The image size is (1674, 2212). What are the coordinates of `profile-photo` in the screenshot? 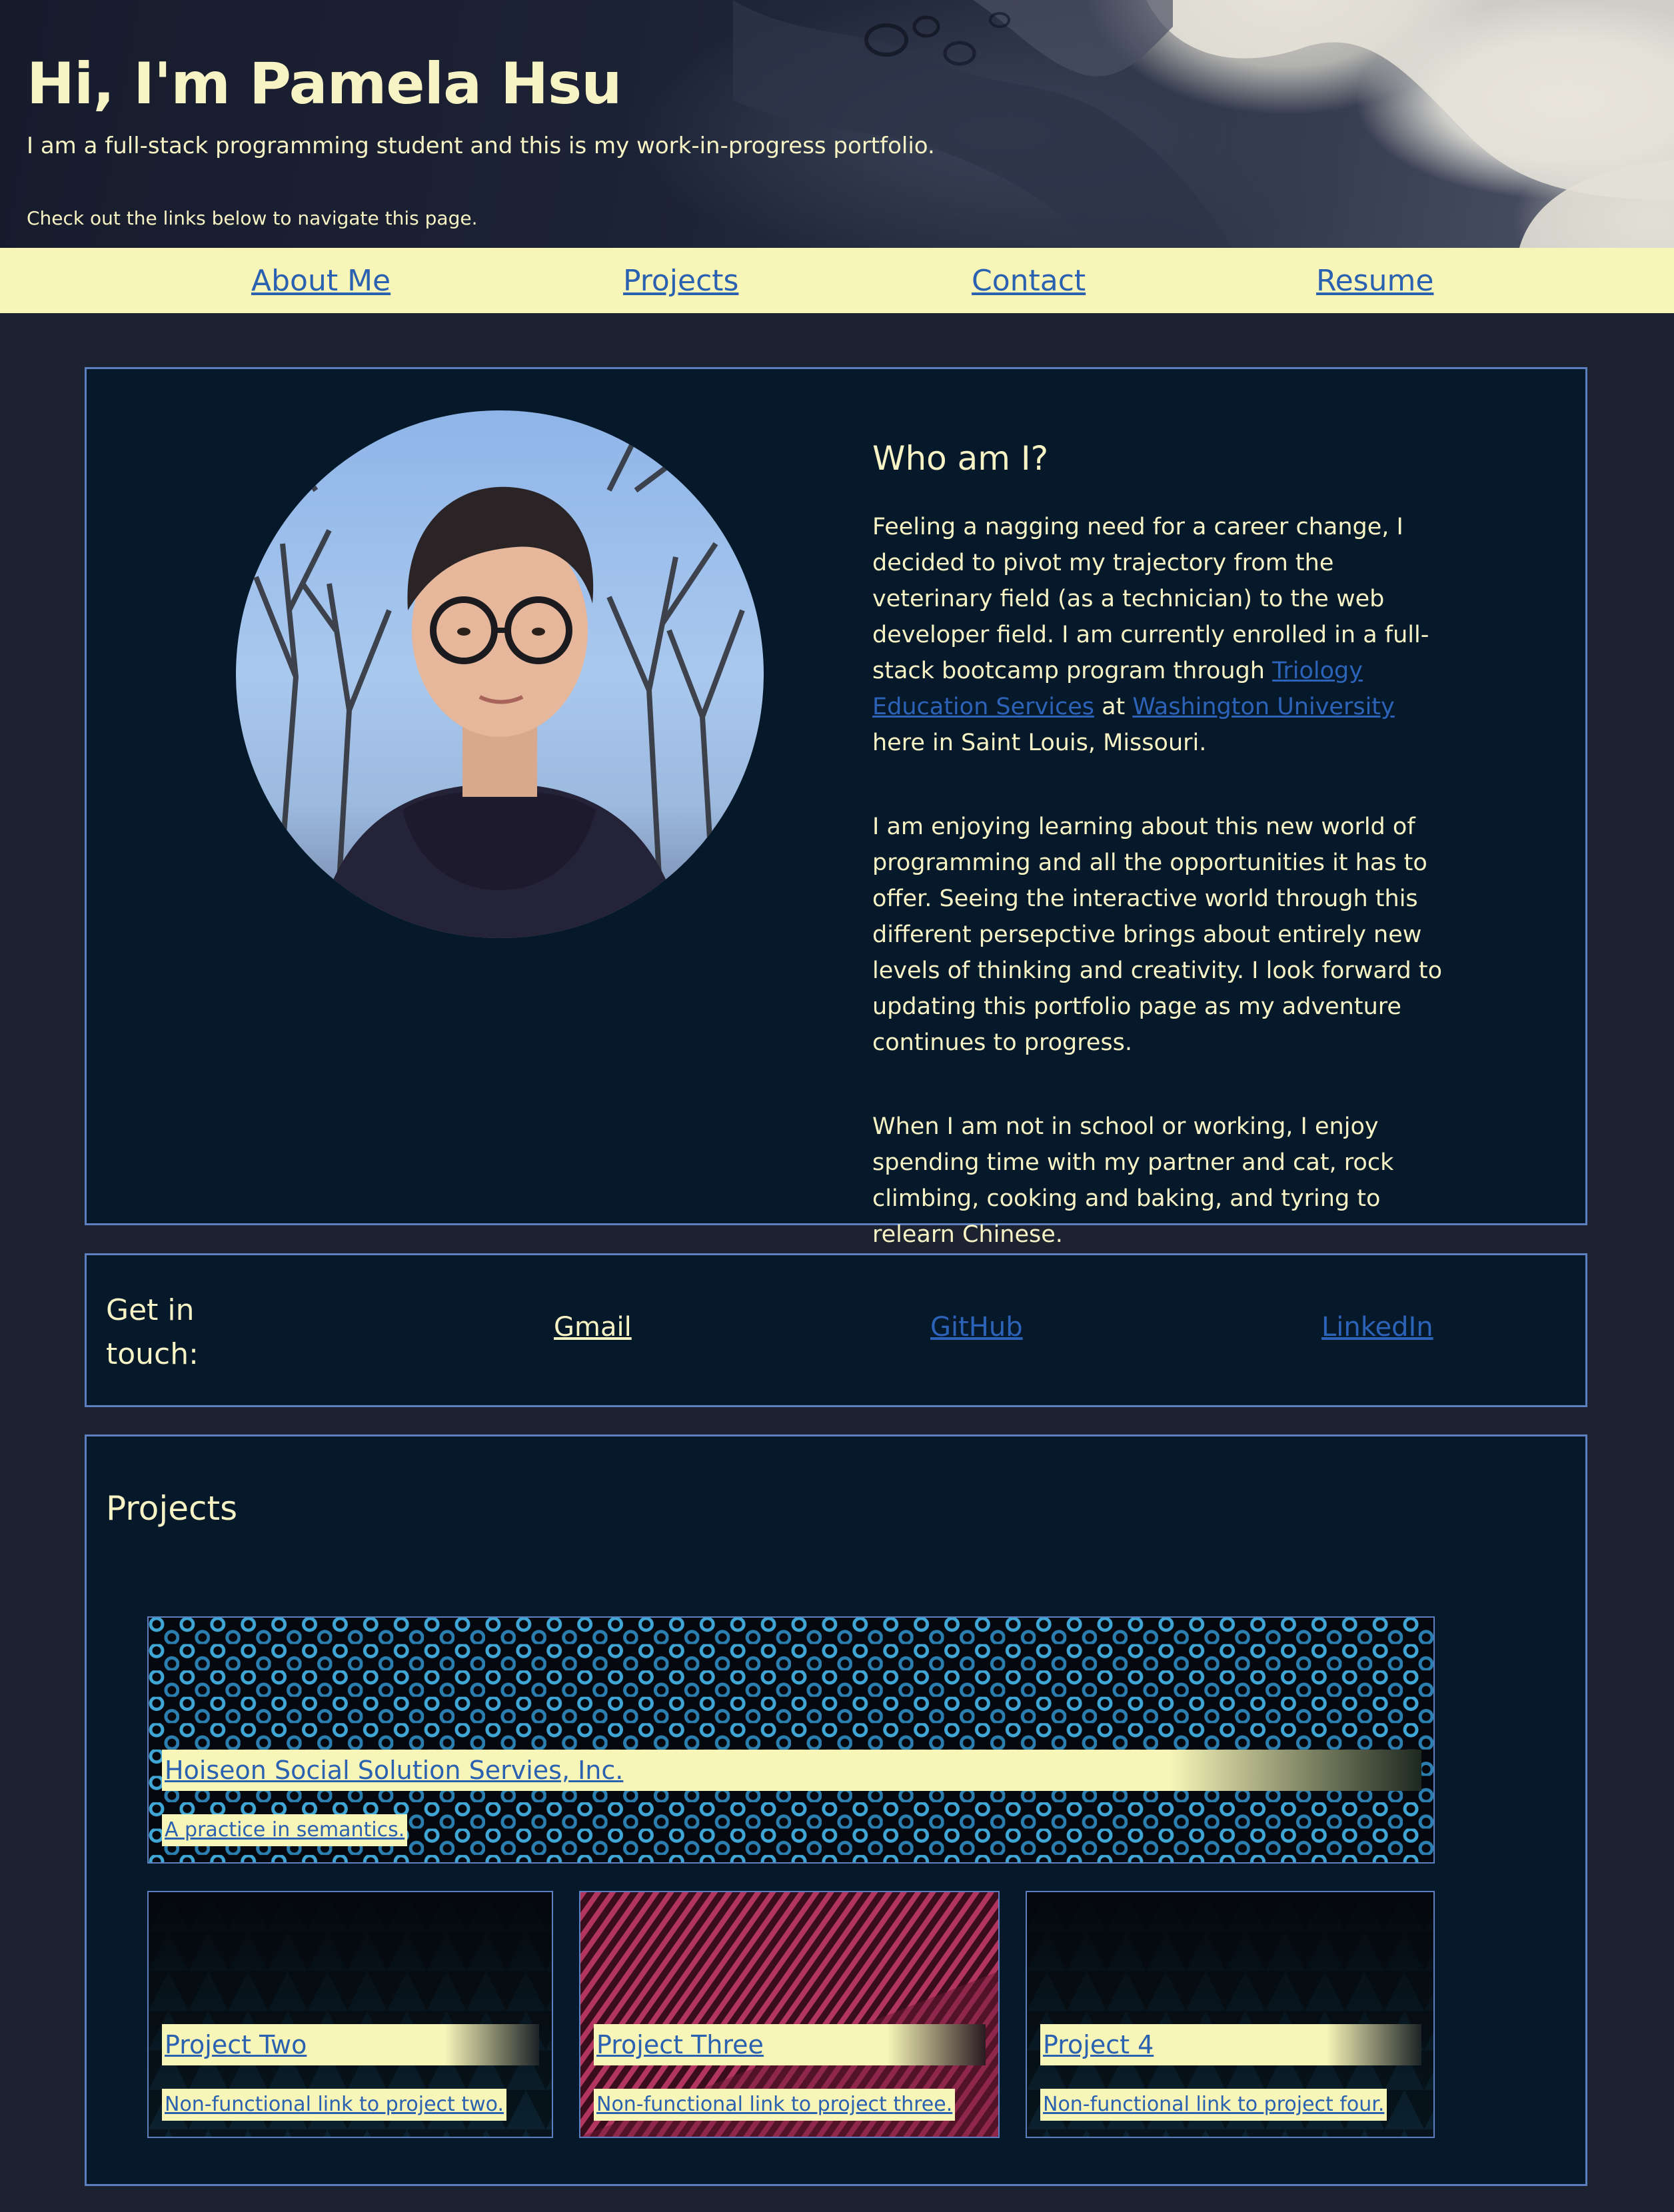 It's located at (500, 674).